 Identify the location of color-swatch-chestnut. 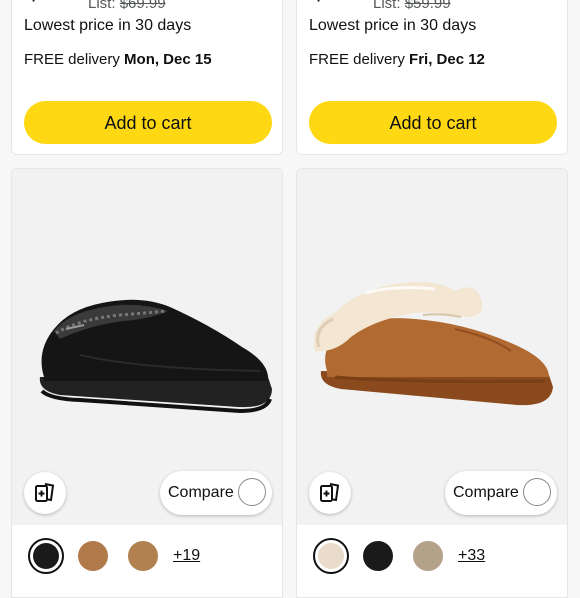
(93, 556).